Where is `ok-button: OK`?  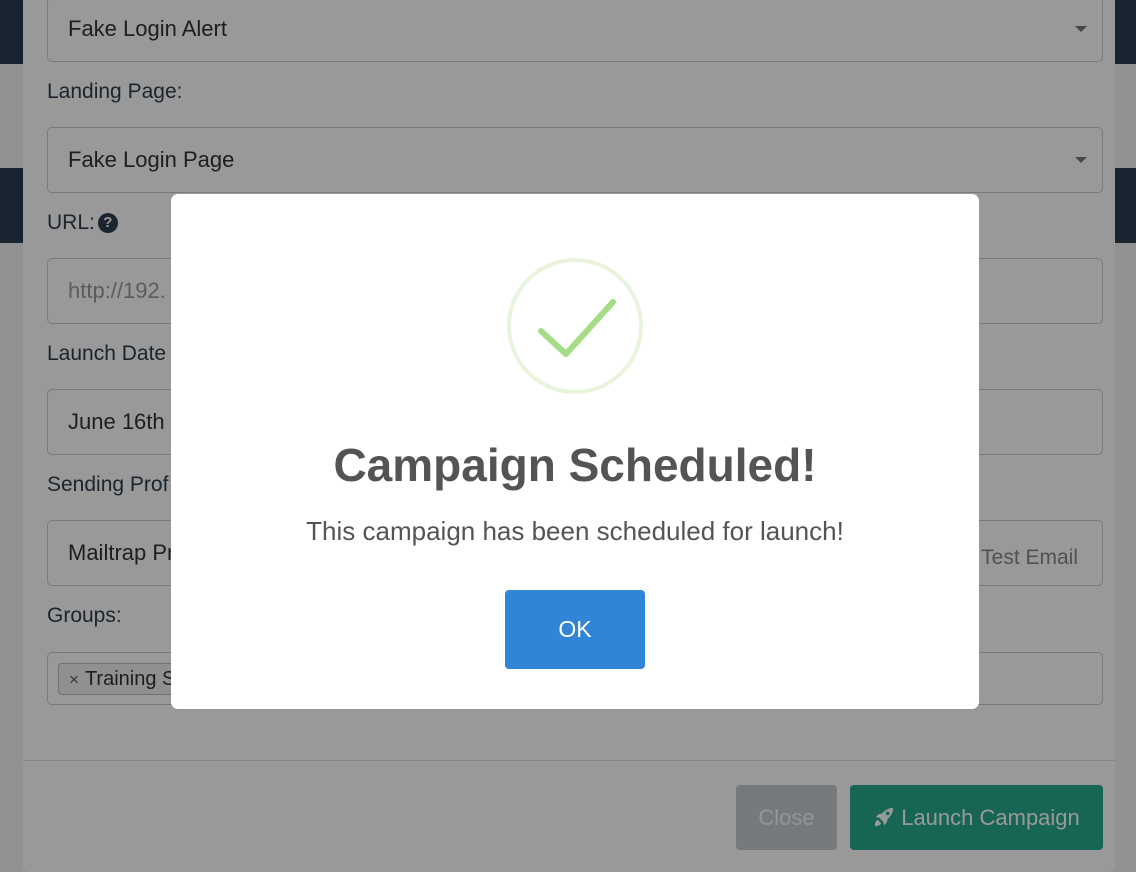 ok-button: OK is located at coordinates (575, 629).